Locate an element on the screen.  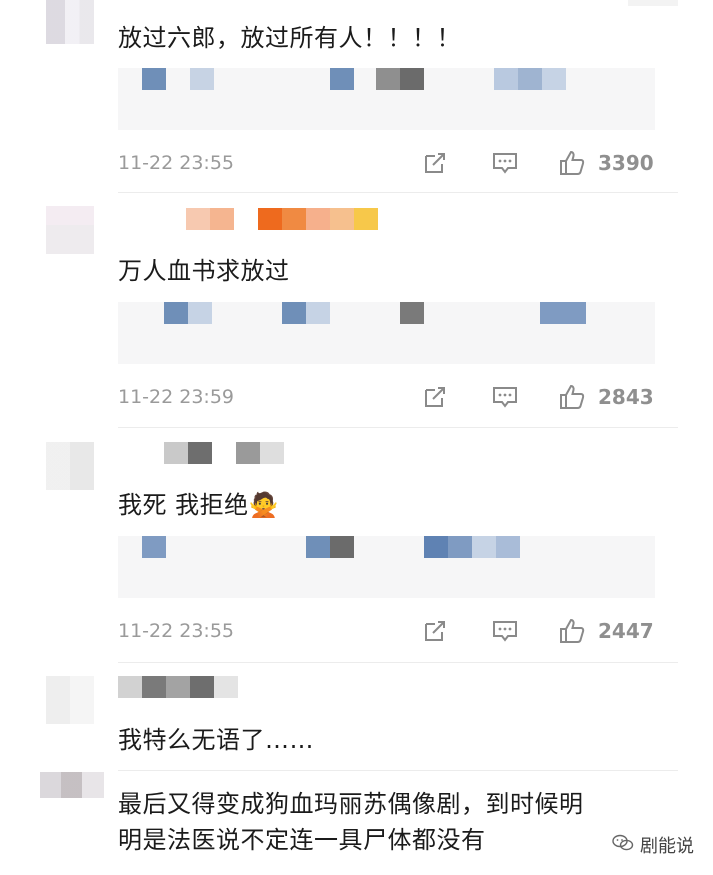
comment-meta: 11-22 23:55 2447 is located at coordinates (356, 631).